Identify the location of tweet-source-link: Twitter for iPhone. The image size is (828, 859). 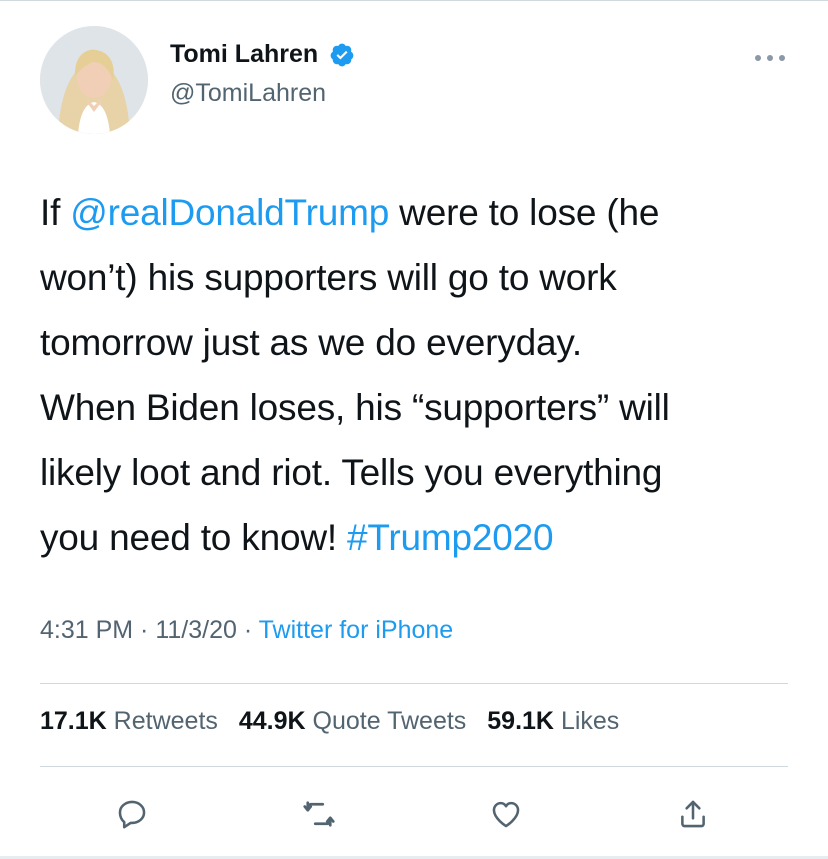
(356, 630).